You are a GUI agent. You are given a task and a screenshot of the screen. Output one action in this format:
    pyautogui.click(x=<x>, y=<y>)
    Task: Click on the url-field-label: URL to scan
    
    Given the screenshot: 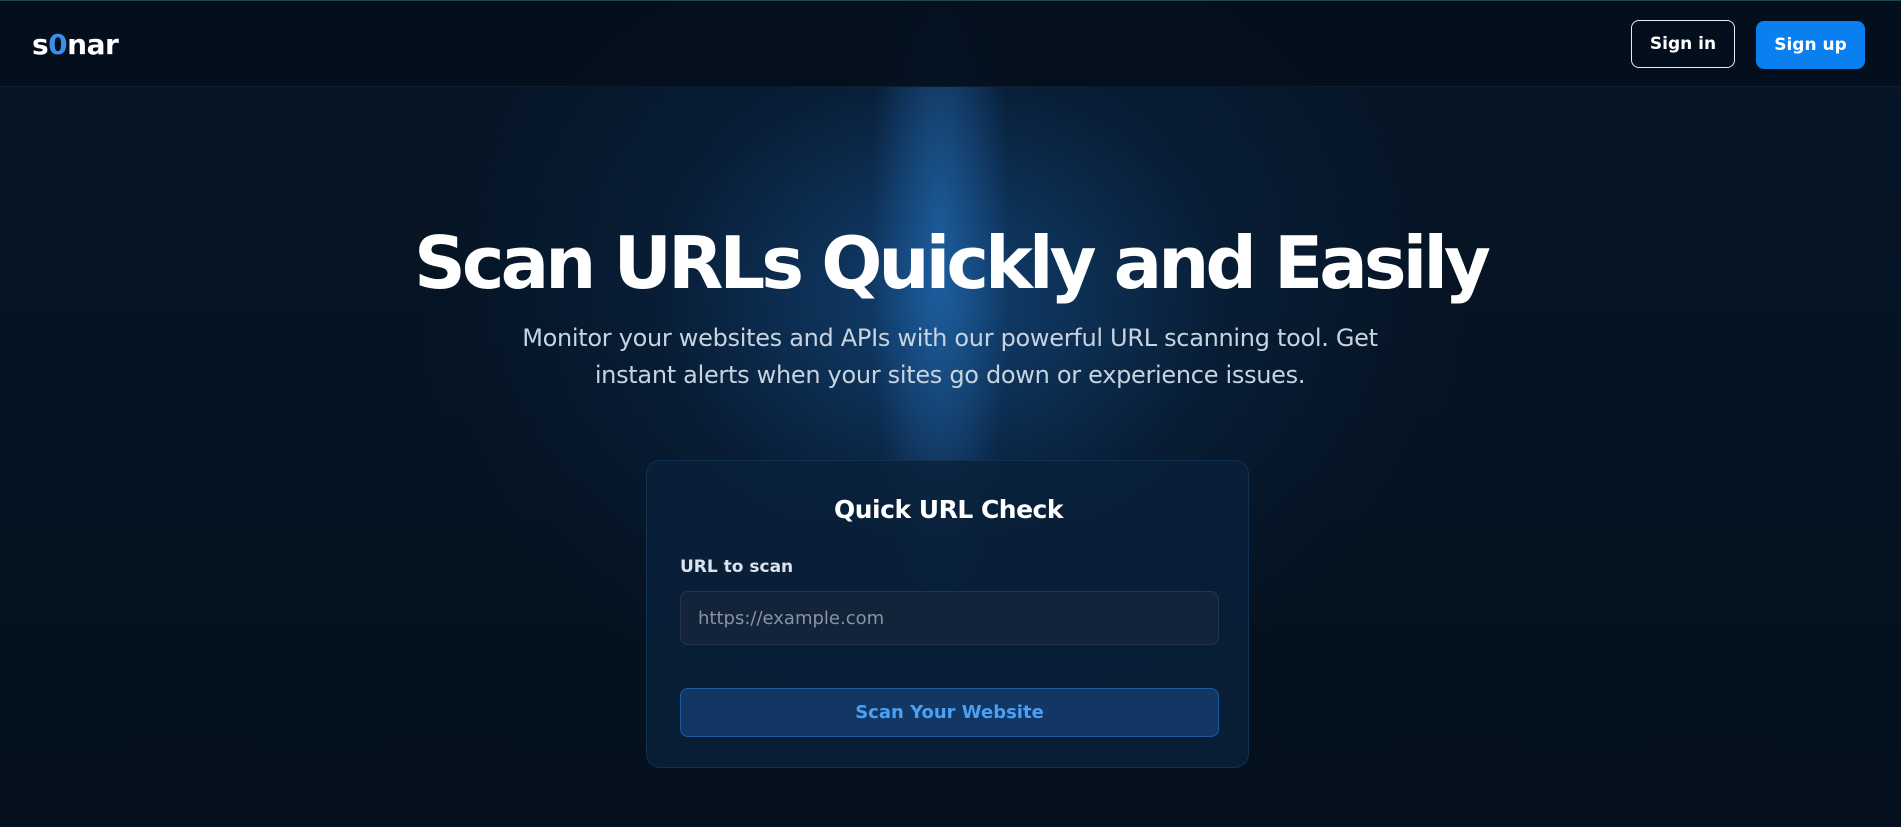 What is the action you would take?
    pyautogui.click(x=737, y=567)
    